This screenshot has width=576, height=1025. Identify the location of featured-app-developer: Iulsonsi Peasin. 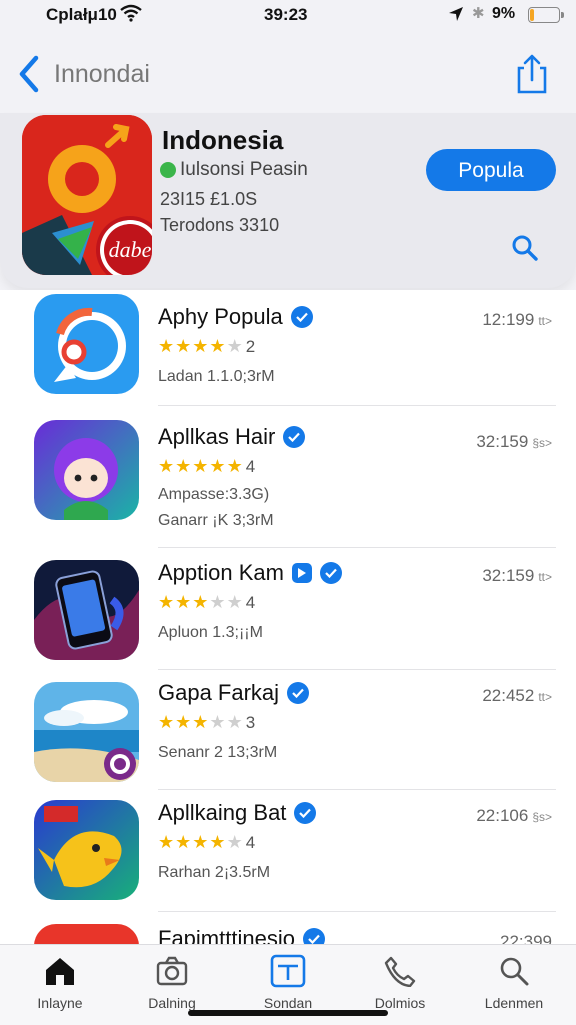
(234, 170).